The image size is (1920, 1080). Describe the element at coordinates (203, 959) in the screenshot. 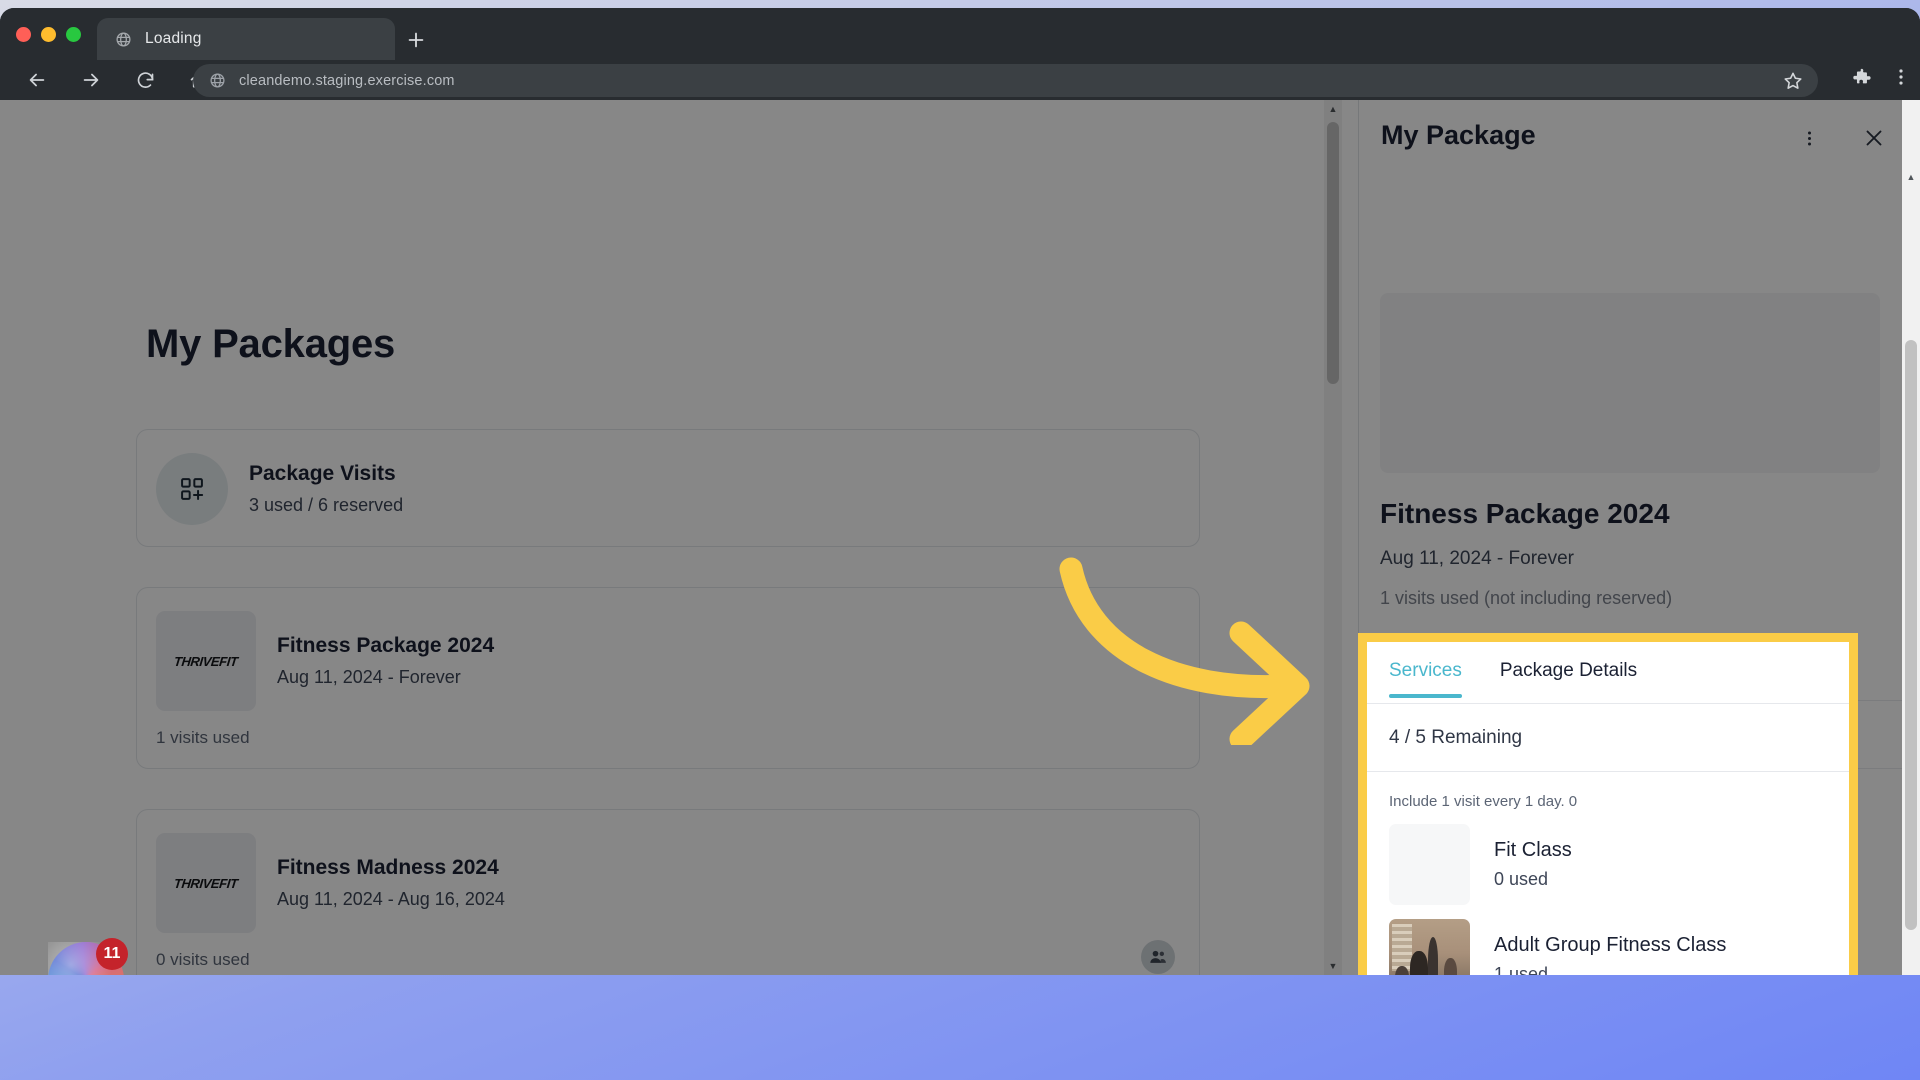

I see `card-footer: 0 visits used` at that location.